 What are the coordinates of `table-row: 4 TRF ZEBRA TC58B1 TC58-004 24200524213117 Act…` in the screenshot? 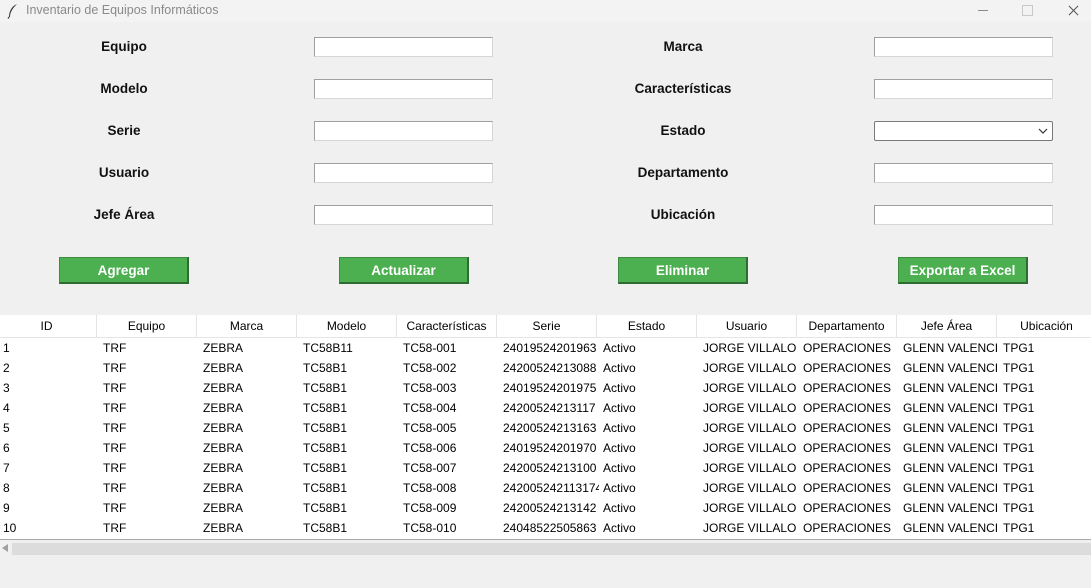 It's located at (545, 408).